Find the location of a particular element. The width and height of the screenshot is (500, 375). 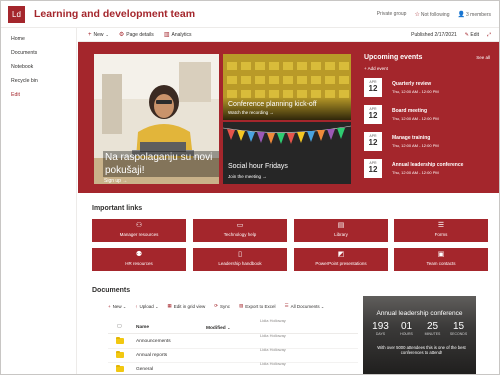

doc-sync-button: ⟳ Sync is located at coordinates (222, 306).